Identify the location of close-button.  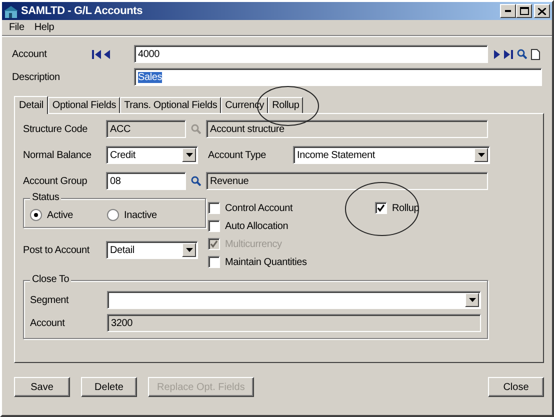
(542, 11).